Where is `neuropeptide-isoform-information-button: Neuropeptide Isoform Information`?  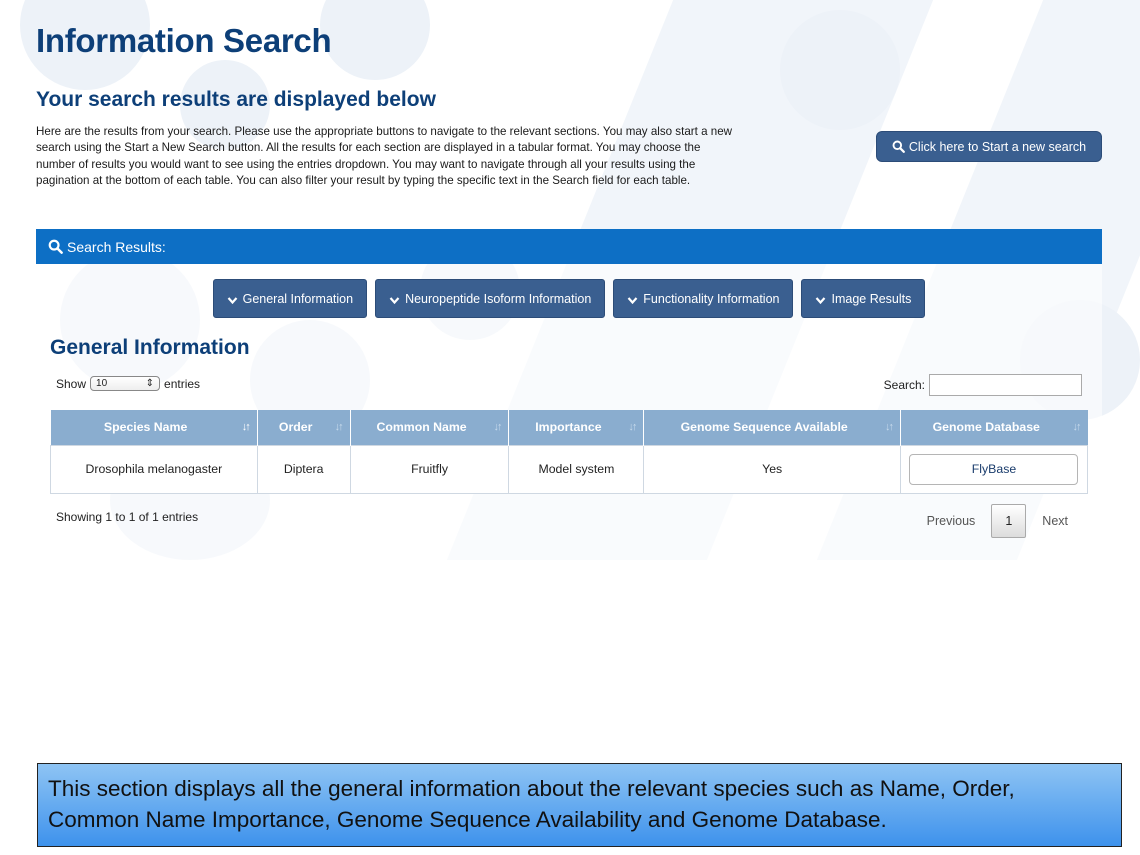
neuropeptide-isoform-information-button: Neuropeptide Isoform Information is located at coordinates (490, 298).